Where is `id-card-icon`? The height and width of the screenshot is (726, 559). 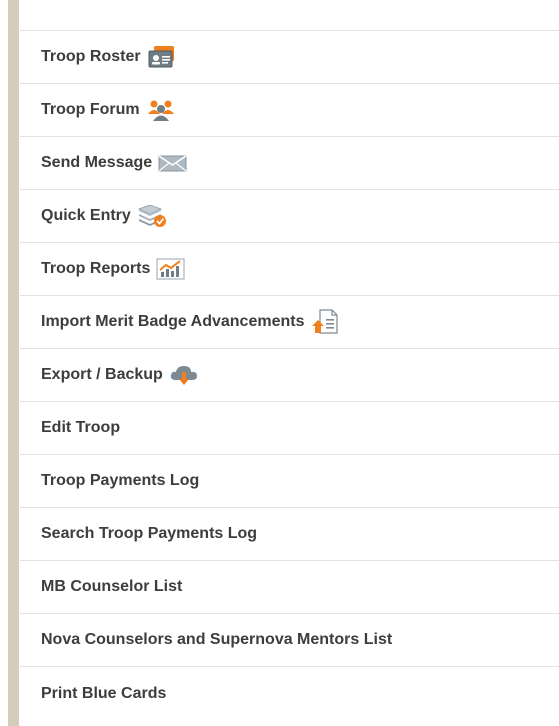
id-card-icon is located at coordinates (162, 57).